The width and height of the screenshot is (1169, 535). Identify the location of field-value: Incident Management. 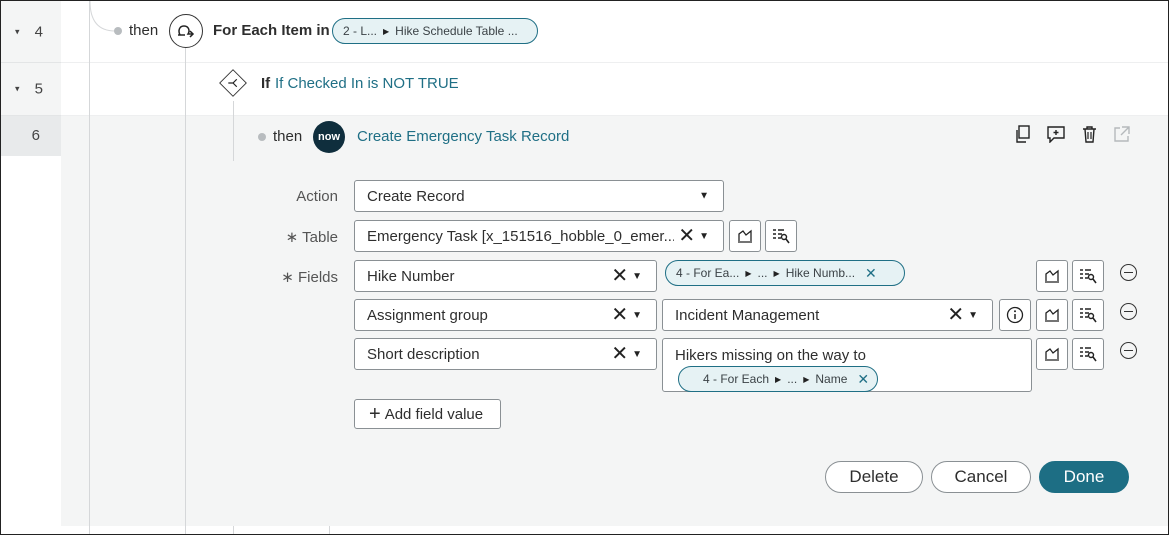
(747, 315).